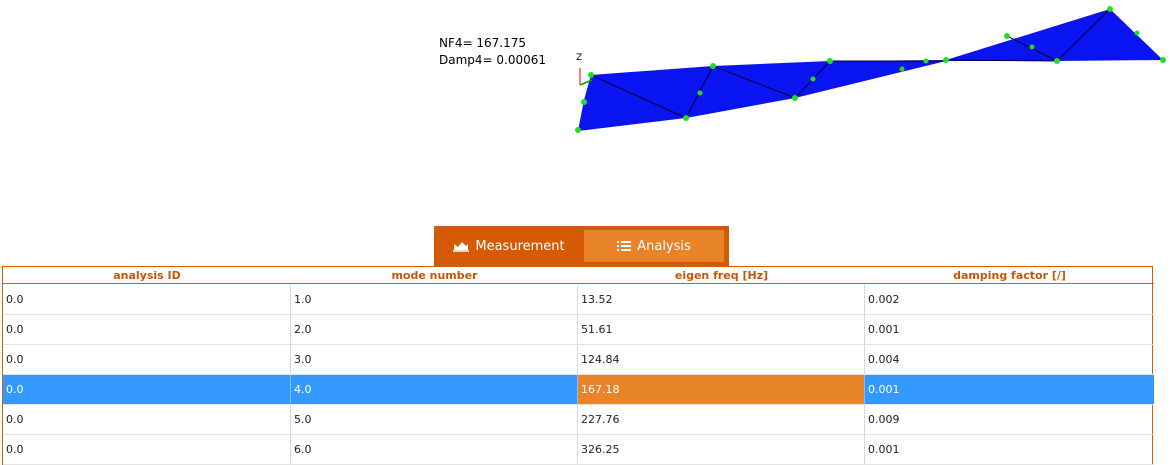 This screenshot has width=1174, height=465. What do you see at coordinates (520, 246) in the screenshot?
I see `tab-measurement-label: Measurement` at bounding box center [520, 246].